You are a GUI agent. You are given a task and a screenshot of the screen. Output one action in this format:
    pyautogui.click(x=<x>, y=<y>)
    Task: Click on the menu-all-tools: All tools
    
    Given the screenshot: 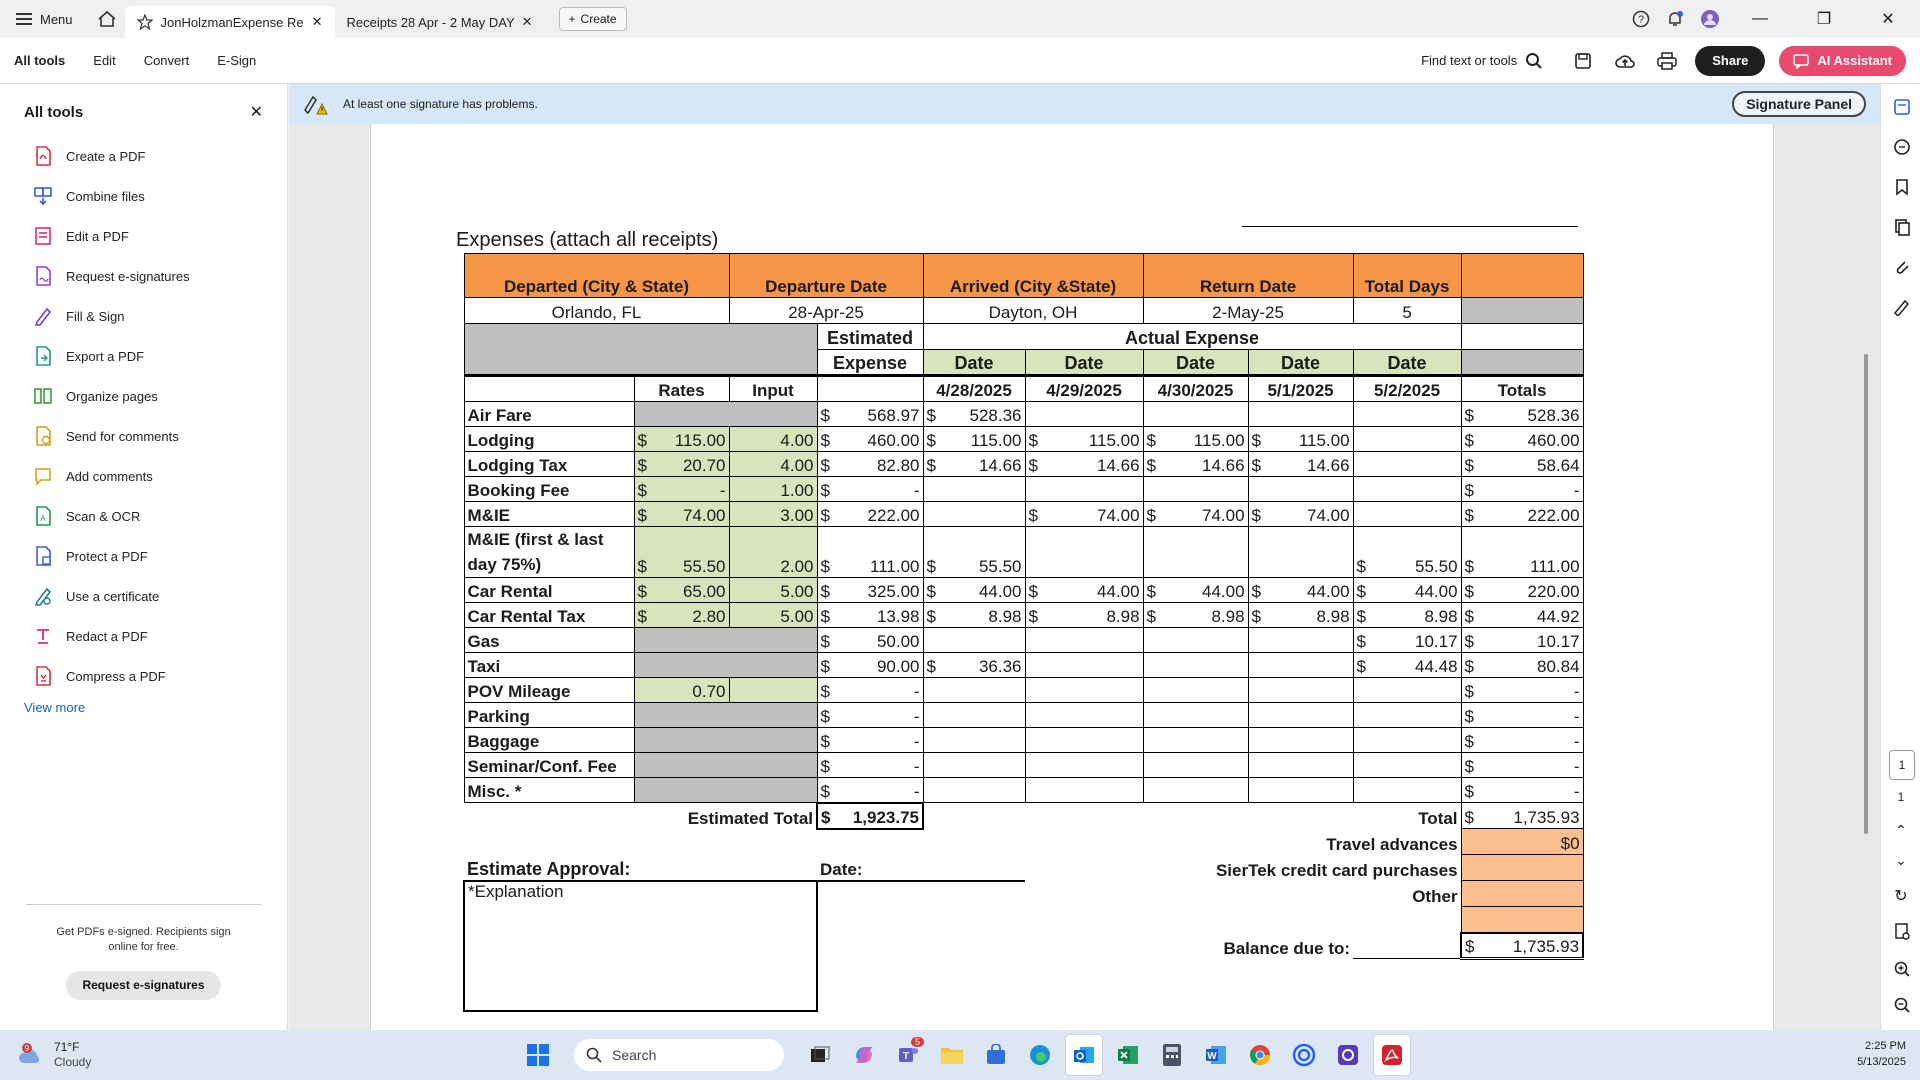 What is the action you would take?
    pyautogui.click(x=39, y=60)
    